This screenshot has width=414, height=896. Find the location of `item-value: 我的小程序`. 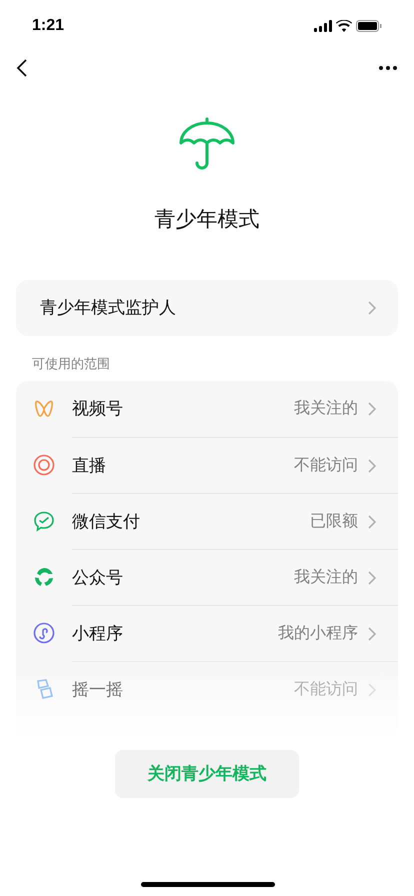

item-value: 我的小程序 is located at coordinates (318, 634).